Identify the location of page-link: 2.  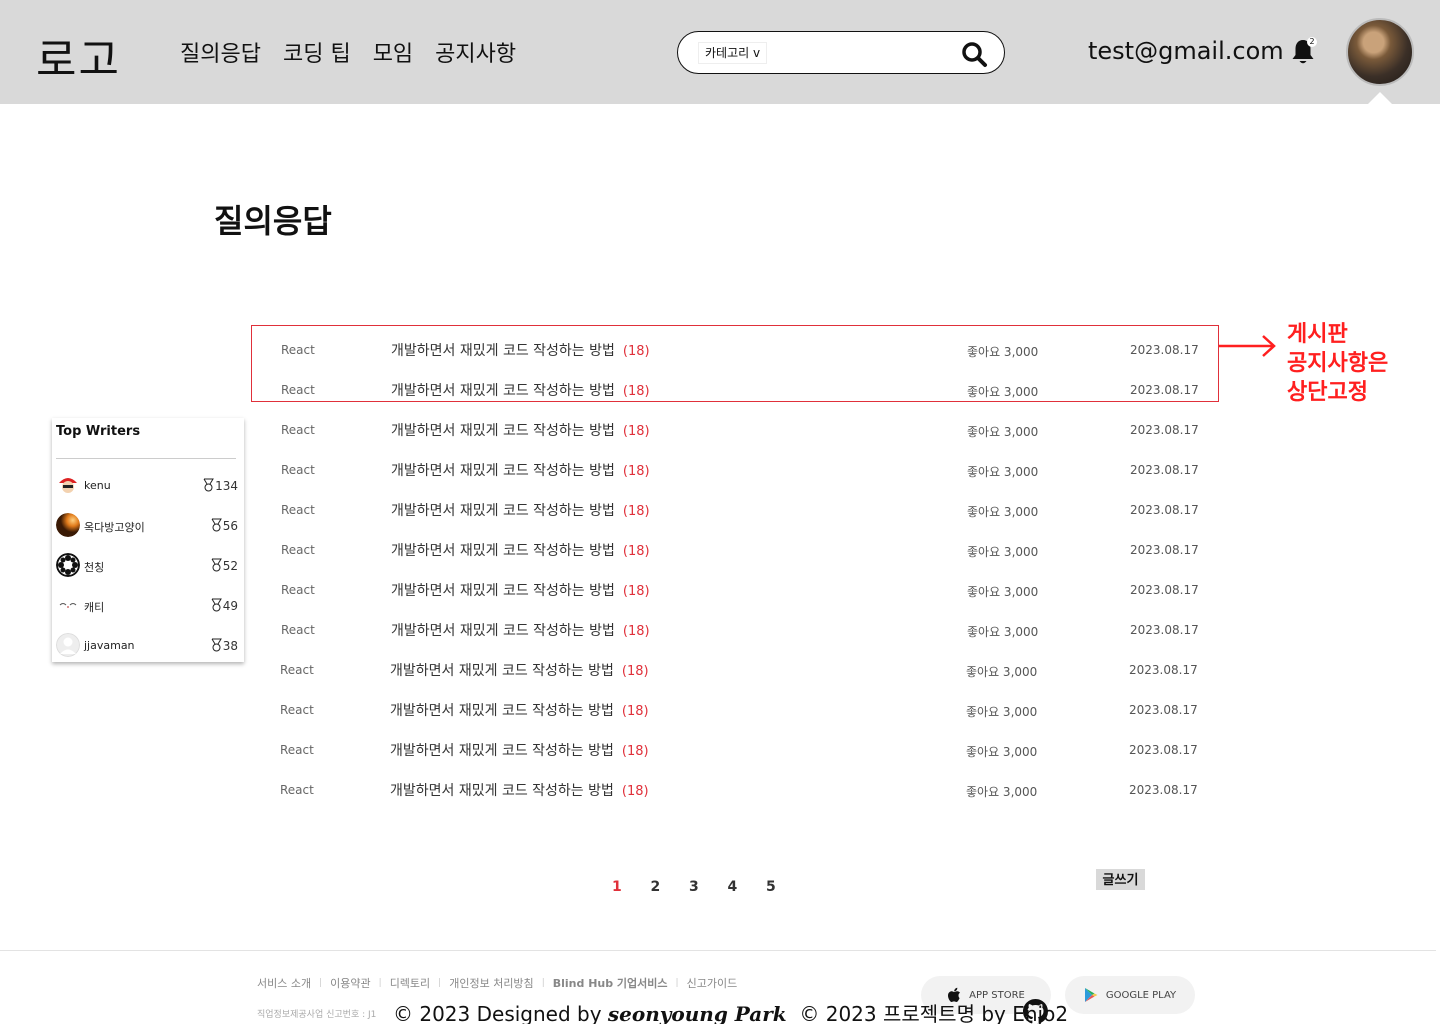
(670, 887).